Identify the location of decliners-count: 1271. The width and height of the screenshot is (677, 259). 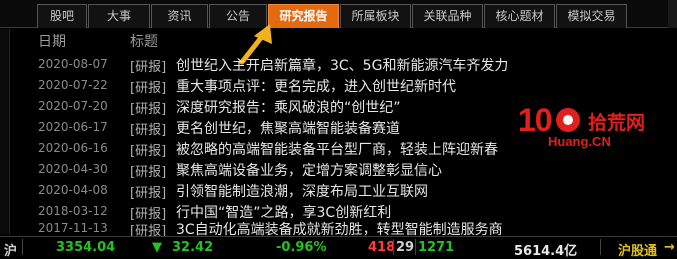
(436, 247).